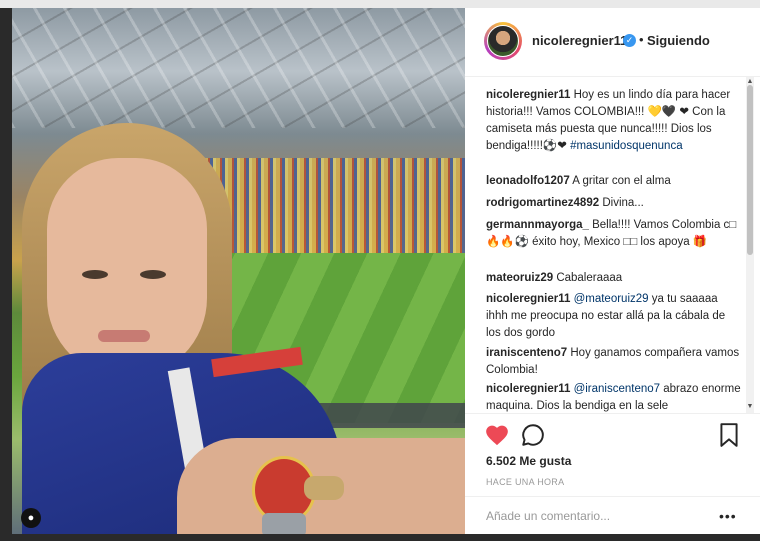 The width and height of the screenshot is (760, 541). What do you see at coordinates (728, 516) in the screenshot?
I see `more-options-icon: •••` at bounding box center [728, 516].